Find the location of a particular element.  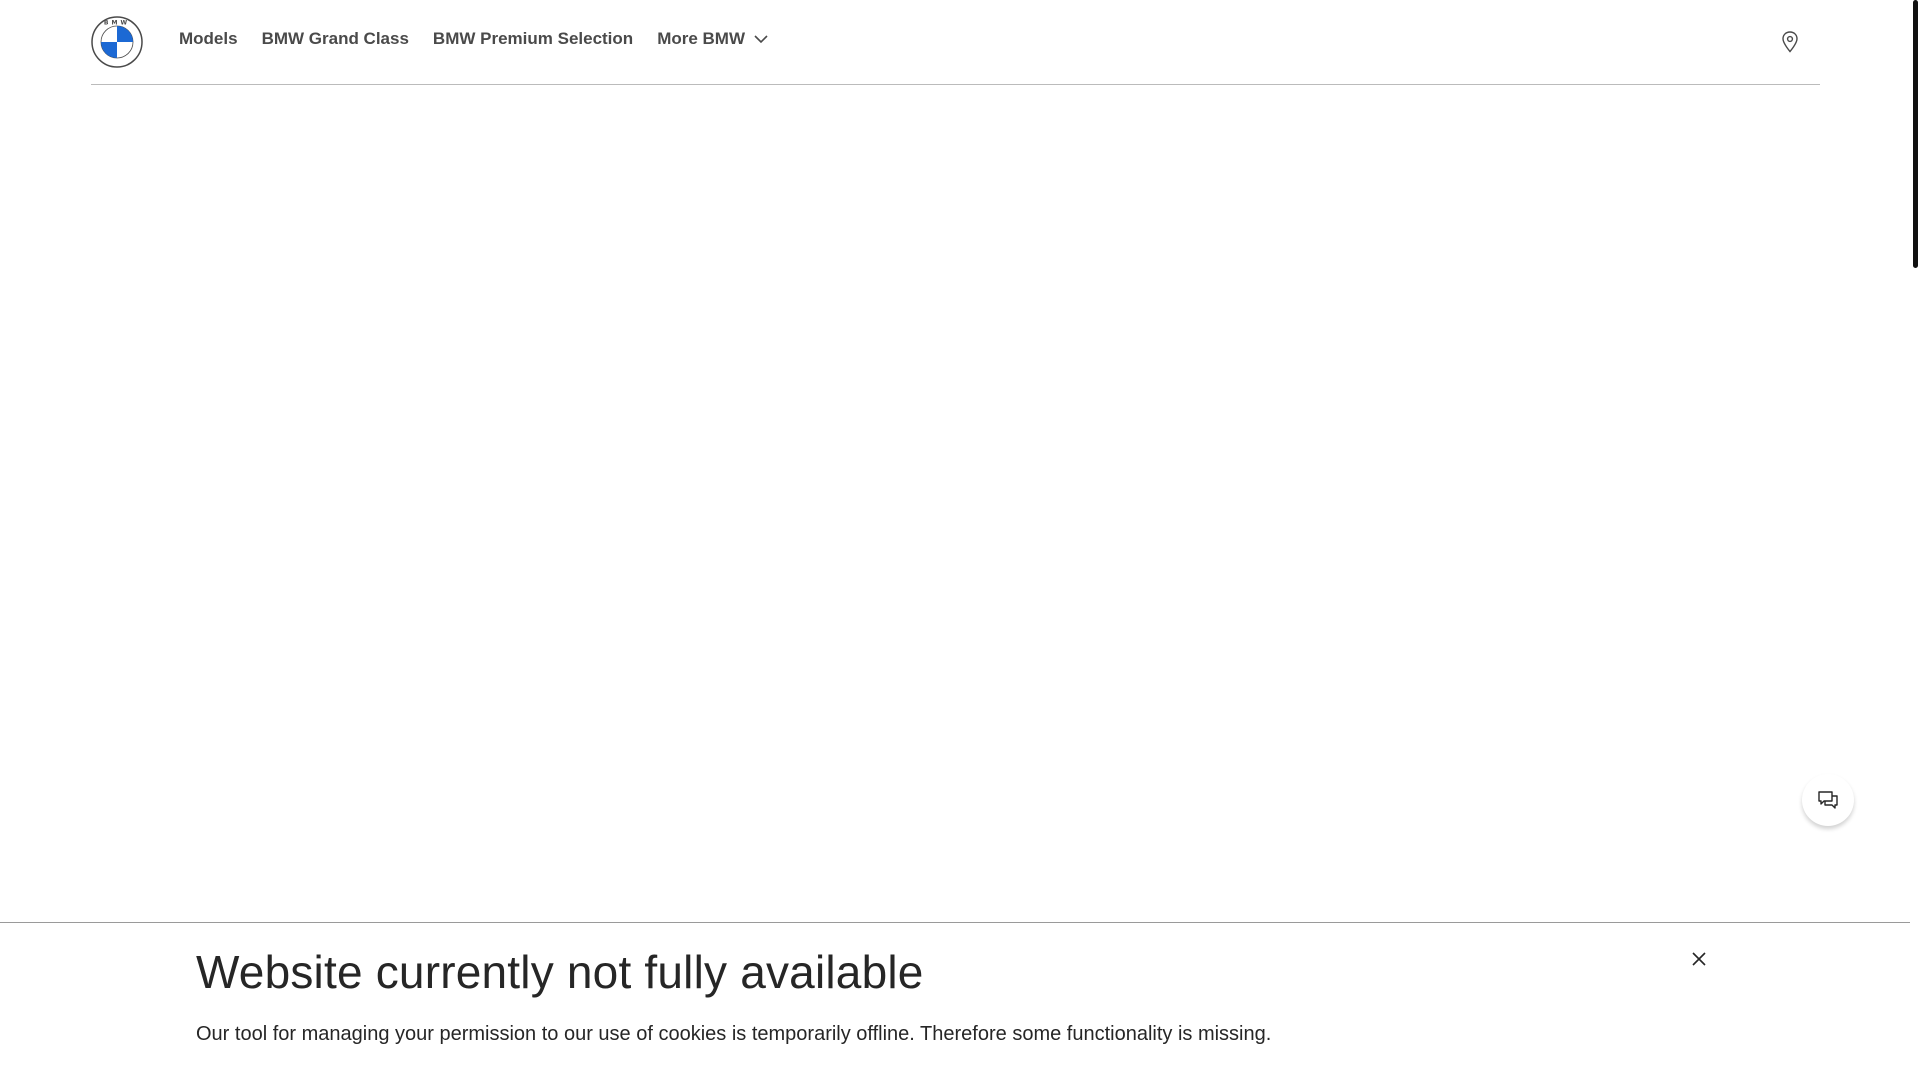

scrollbar-thumb is located at coordinates (1915, 134).